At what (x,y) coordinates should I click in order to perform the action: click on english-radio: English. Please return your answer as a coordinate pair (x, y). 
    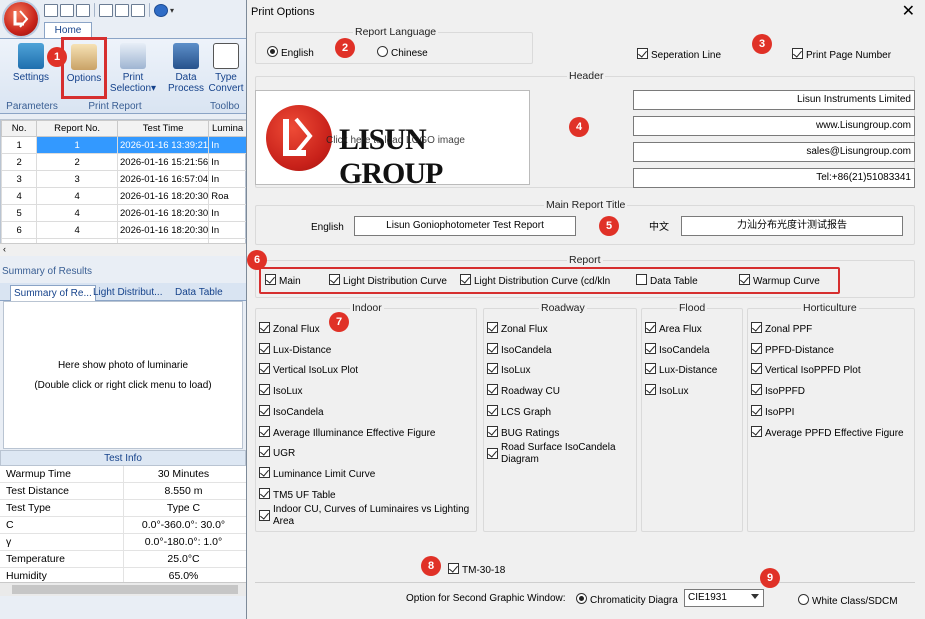
    Looking at the image, I should click on (290, 53).